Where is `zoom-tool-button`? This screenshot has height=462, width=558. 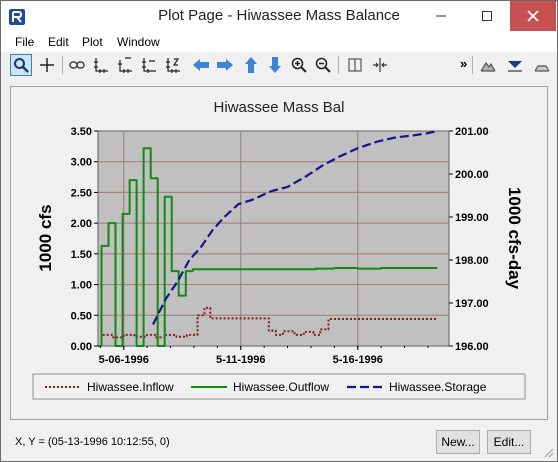 zoom-tool-button is located at coordinates (21, 65).